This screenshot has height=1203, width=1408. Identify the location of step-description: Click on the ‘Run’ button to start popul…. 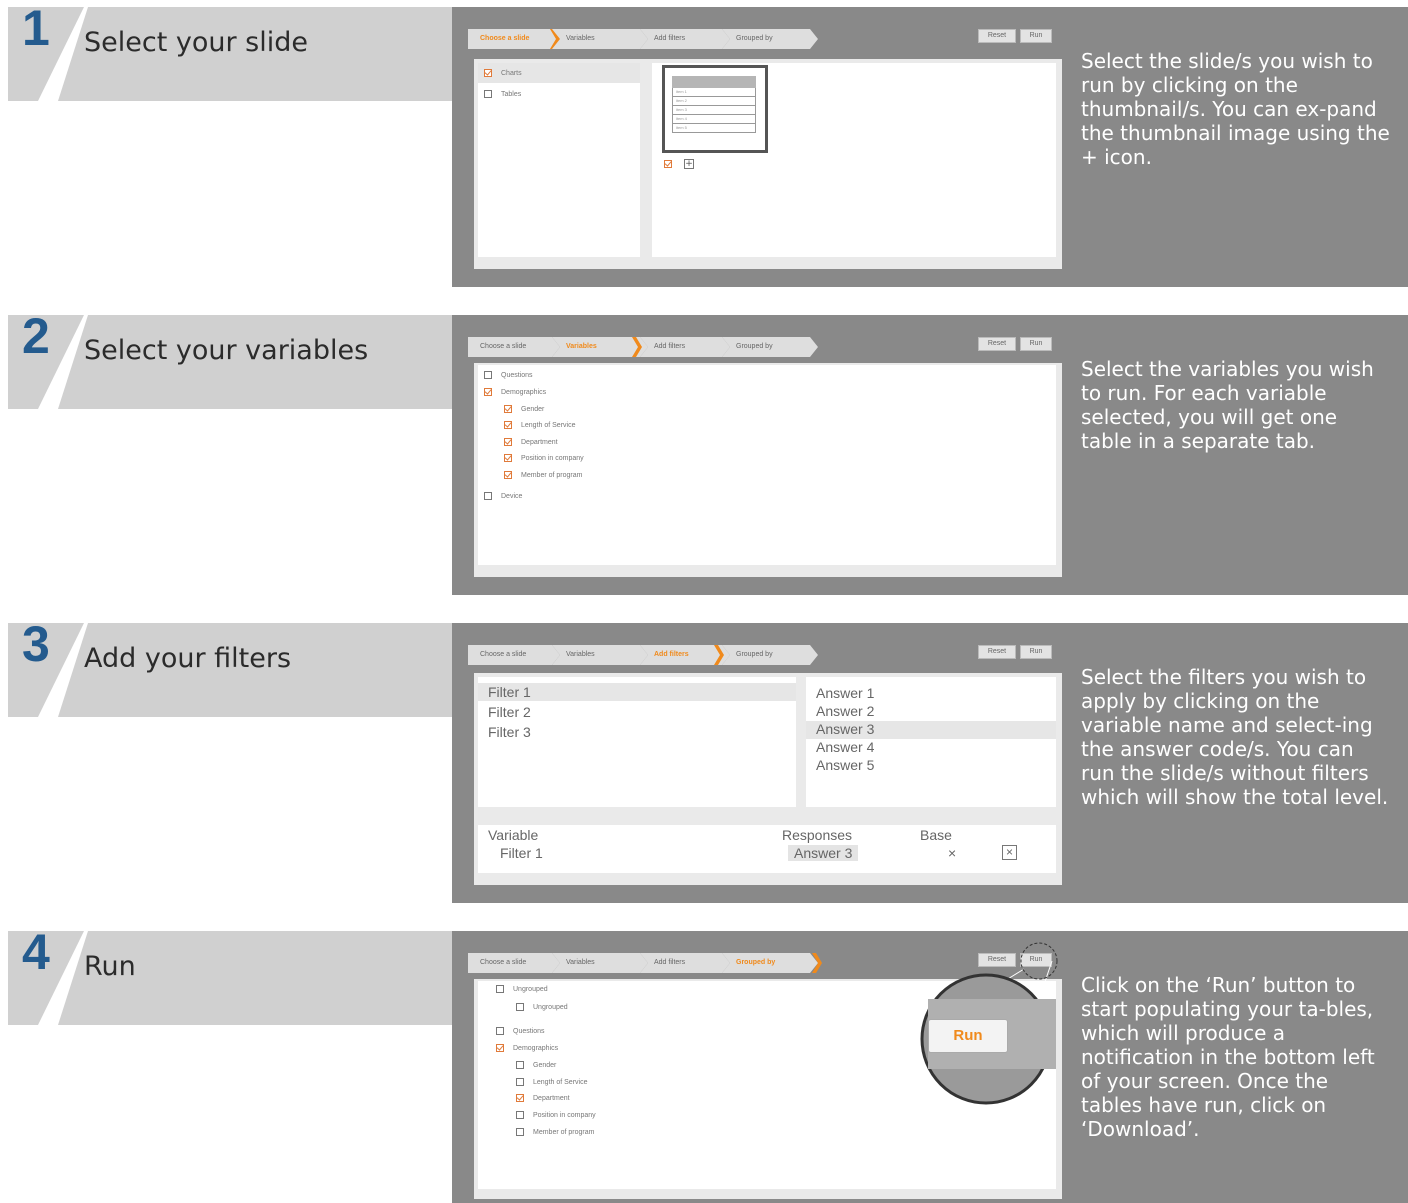
(1228, 1057).